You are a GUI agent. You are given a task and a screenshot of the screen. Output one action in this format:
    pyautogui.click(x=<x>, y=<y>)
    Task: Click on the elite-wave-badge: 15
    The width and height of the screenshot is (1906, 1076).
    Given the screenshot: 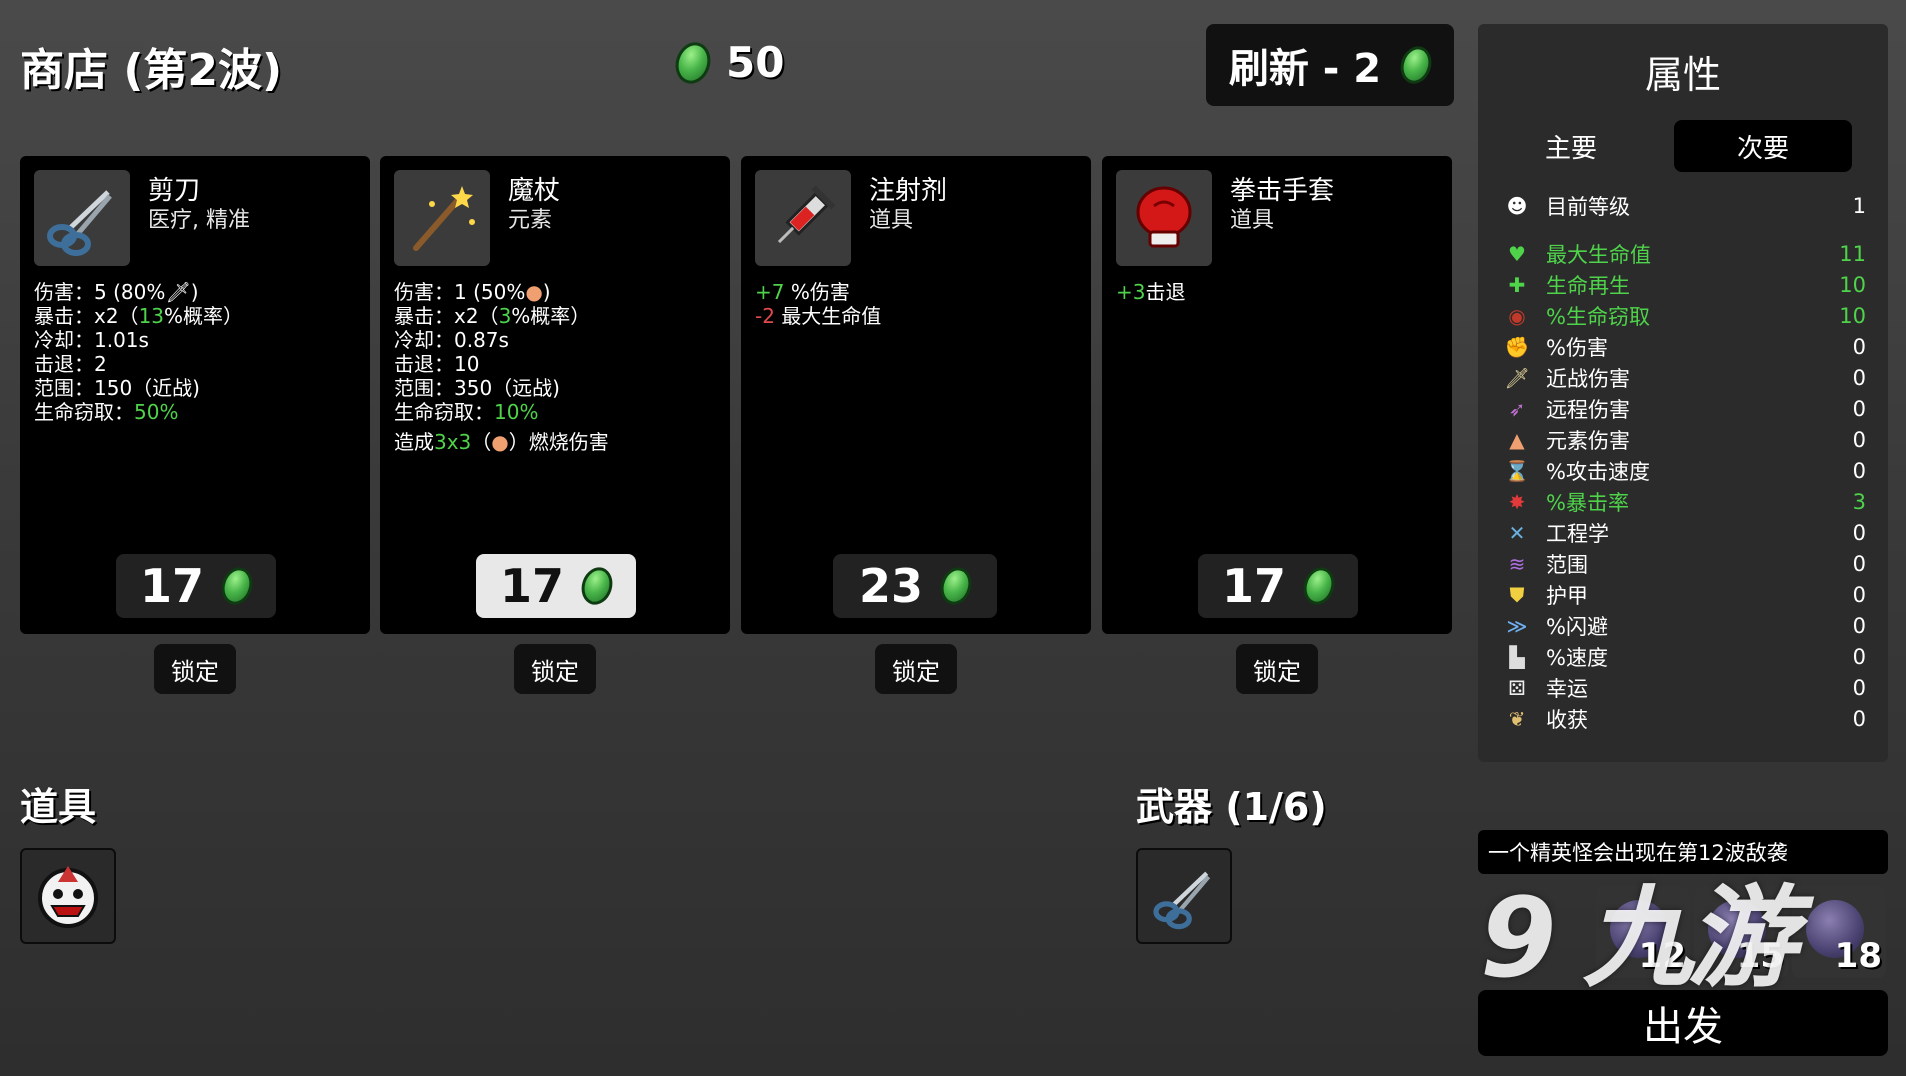 What is the action you would take?
    pyautogui.click(x=1741, y=932)
    